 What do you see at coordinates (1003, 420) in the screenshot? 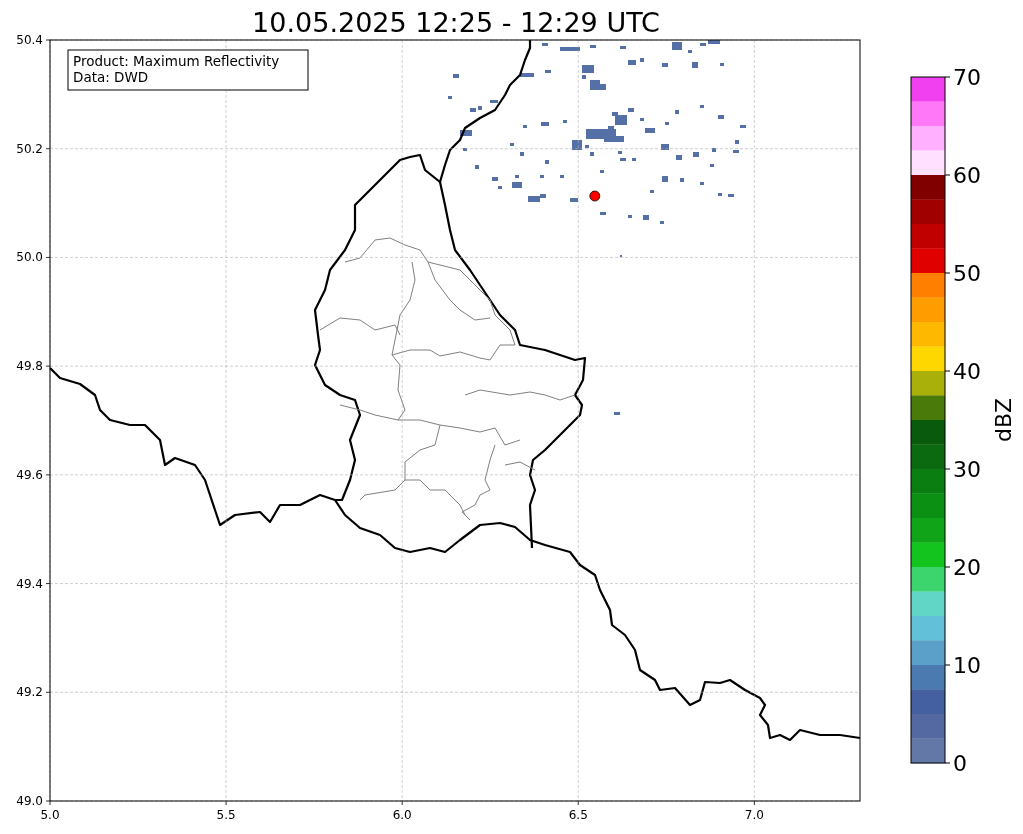
I see `colorbar-label: dBZ` at bounding box center [1003, 420].